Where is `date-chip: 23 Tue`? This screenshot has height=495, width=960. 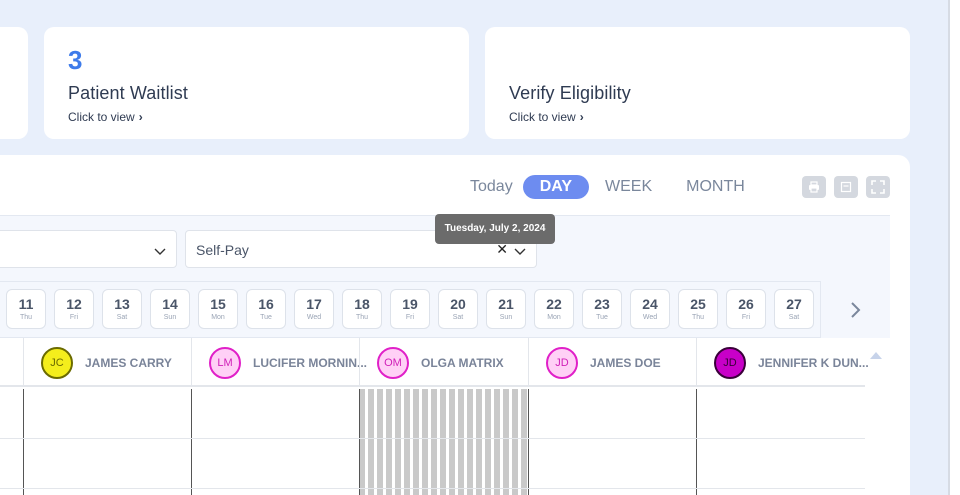 date-chip: 23 Tue is located at coordinates (602, 309).